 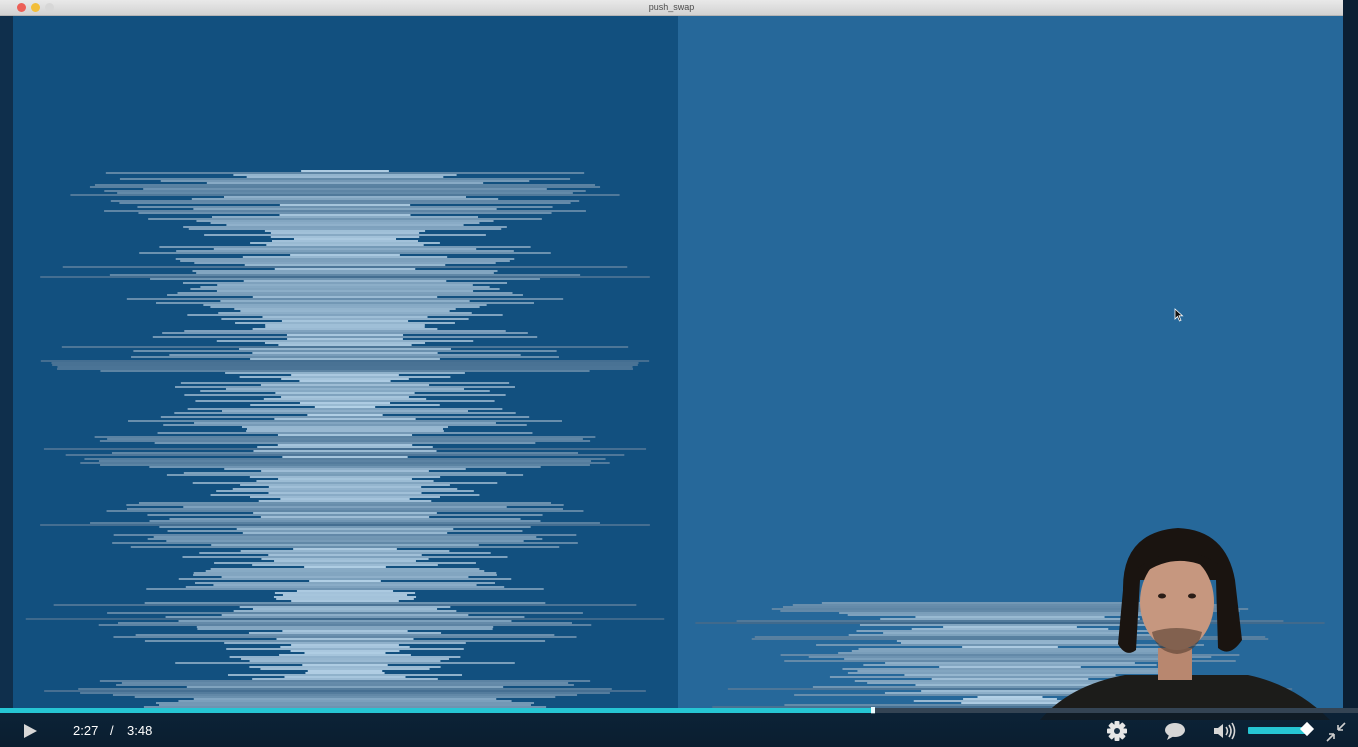 What do you see at coordinates (1336, 732) in the screenshot?
I see `exit-fullscreen-icon` at bounding box center [1336, 732].